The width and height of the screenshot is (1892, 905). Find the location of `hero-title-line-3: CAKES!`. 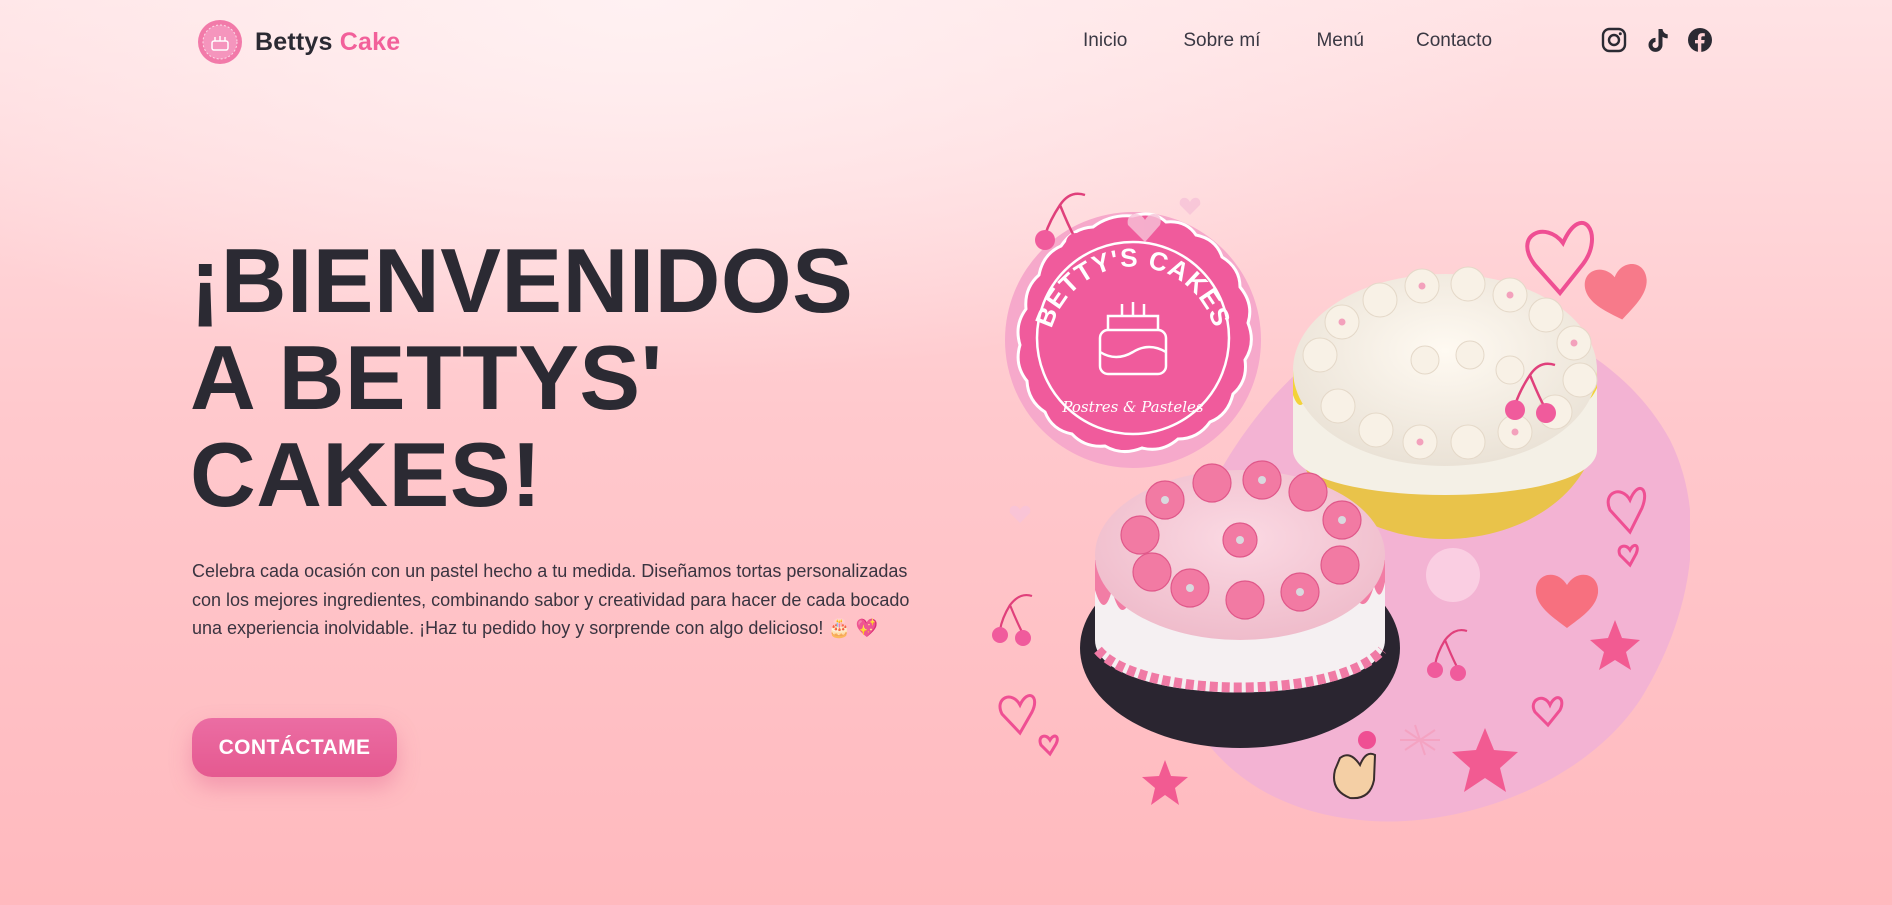

hero-title-line-3: CAKES! is located at coordinates (366, 475).